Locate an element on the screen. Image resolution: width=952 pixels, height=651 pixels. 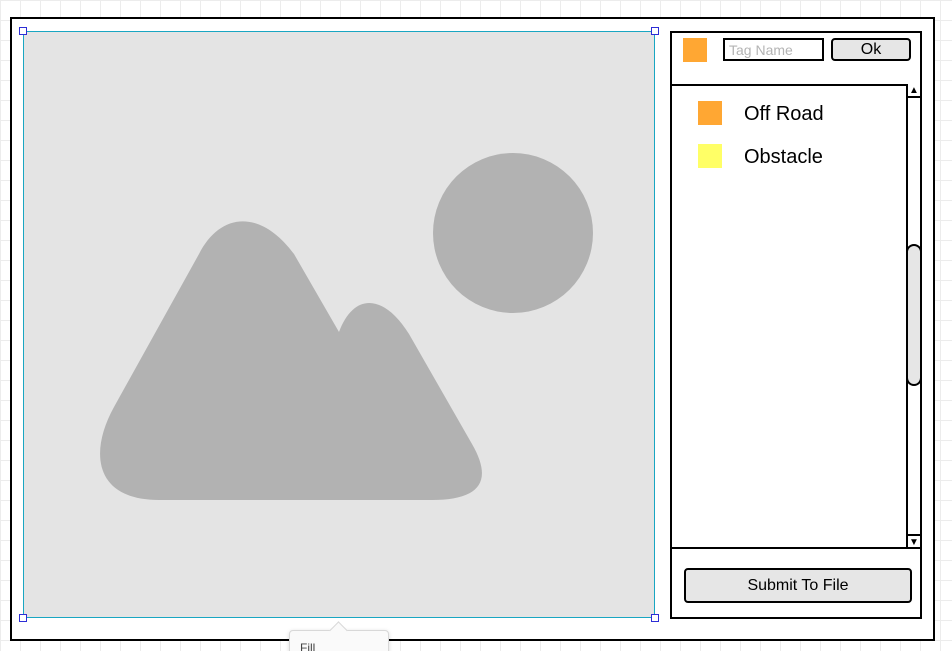
resize-handle-bottom-right is located at coordinates (655, 618).